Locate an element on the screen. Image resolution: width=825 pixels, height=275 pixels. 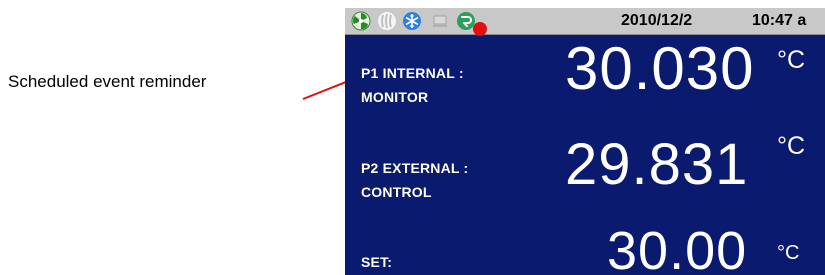
set-unit: °C is located at coordinates (788, 253).